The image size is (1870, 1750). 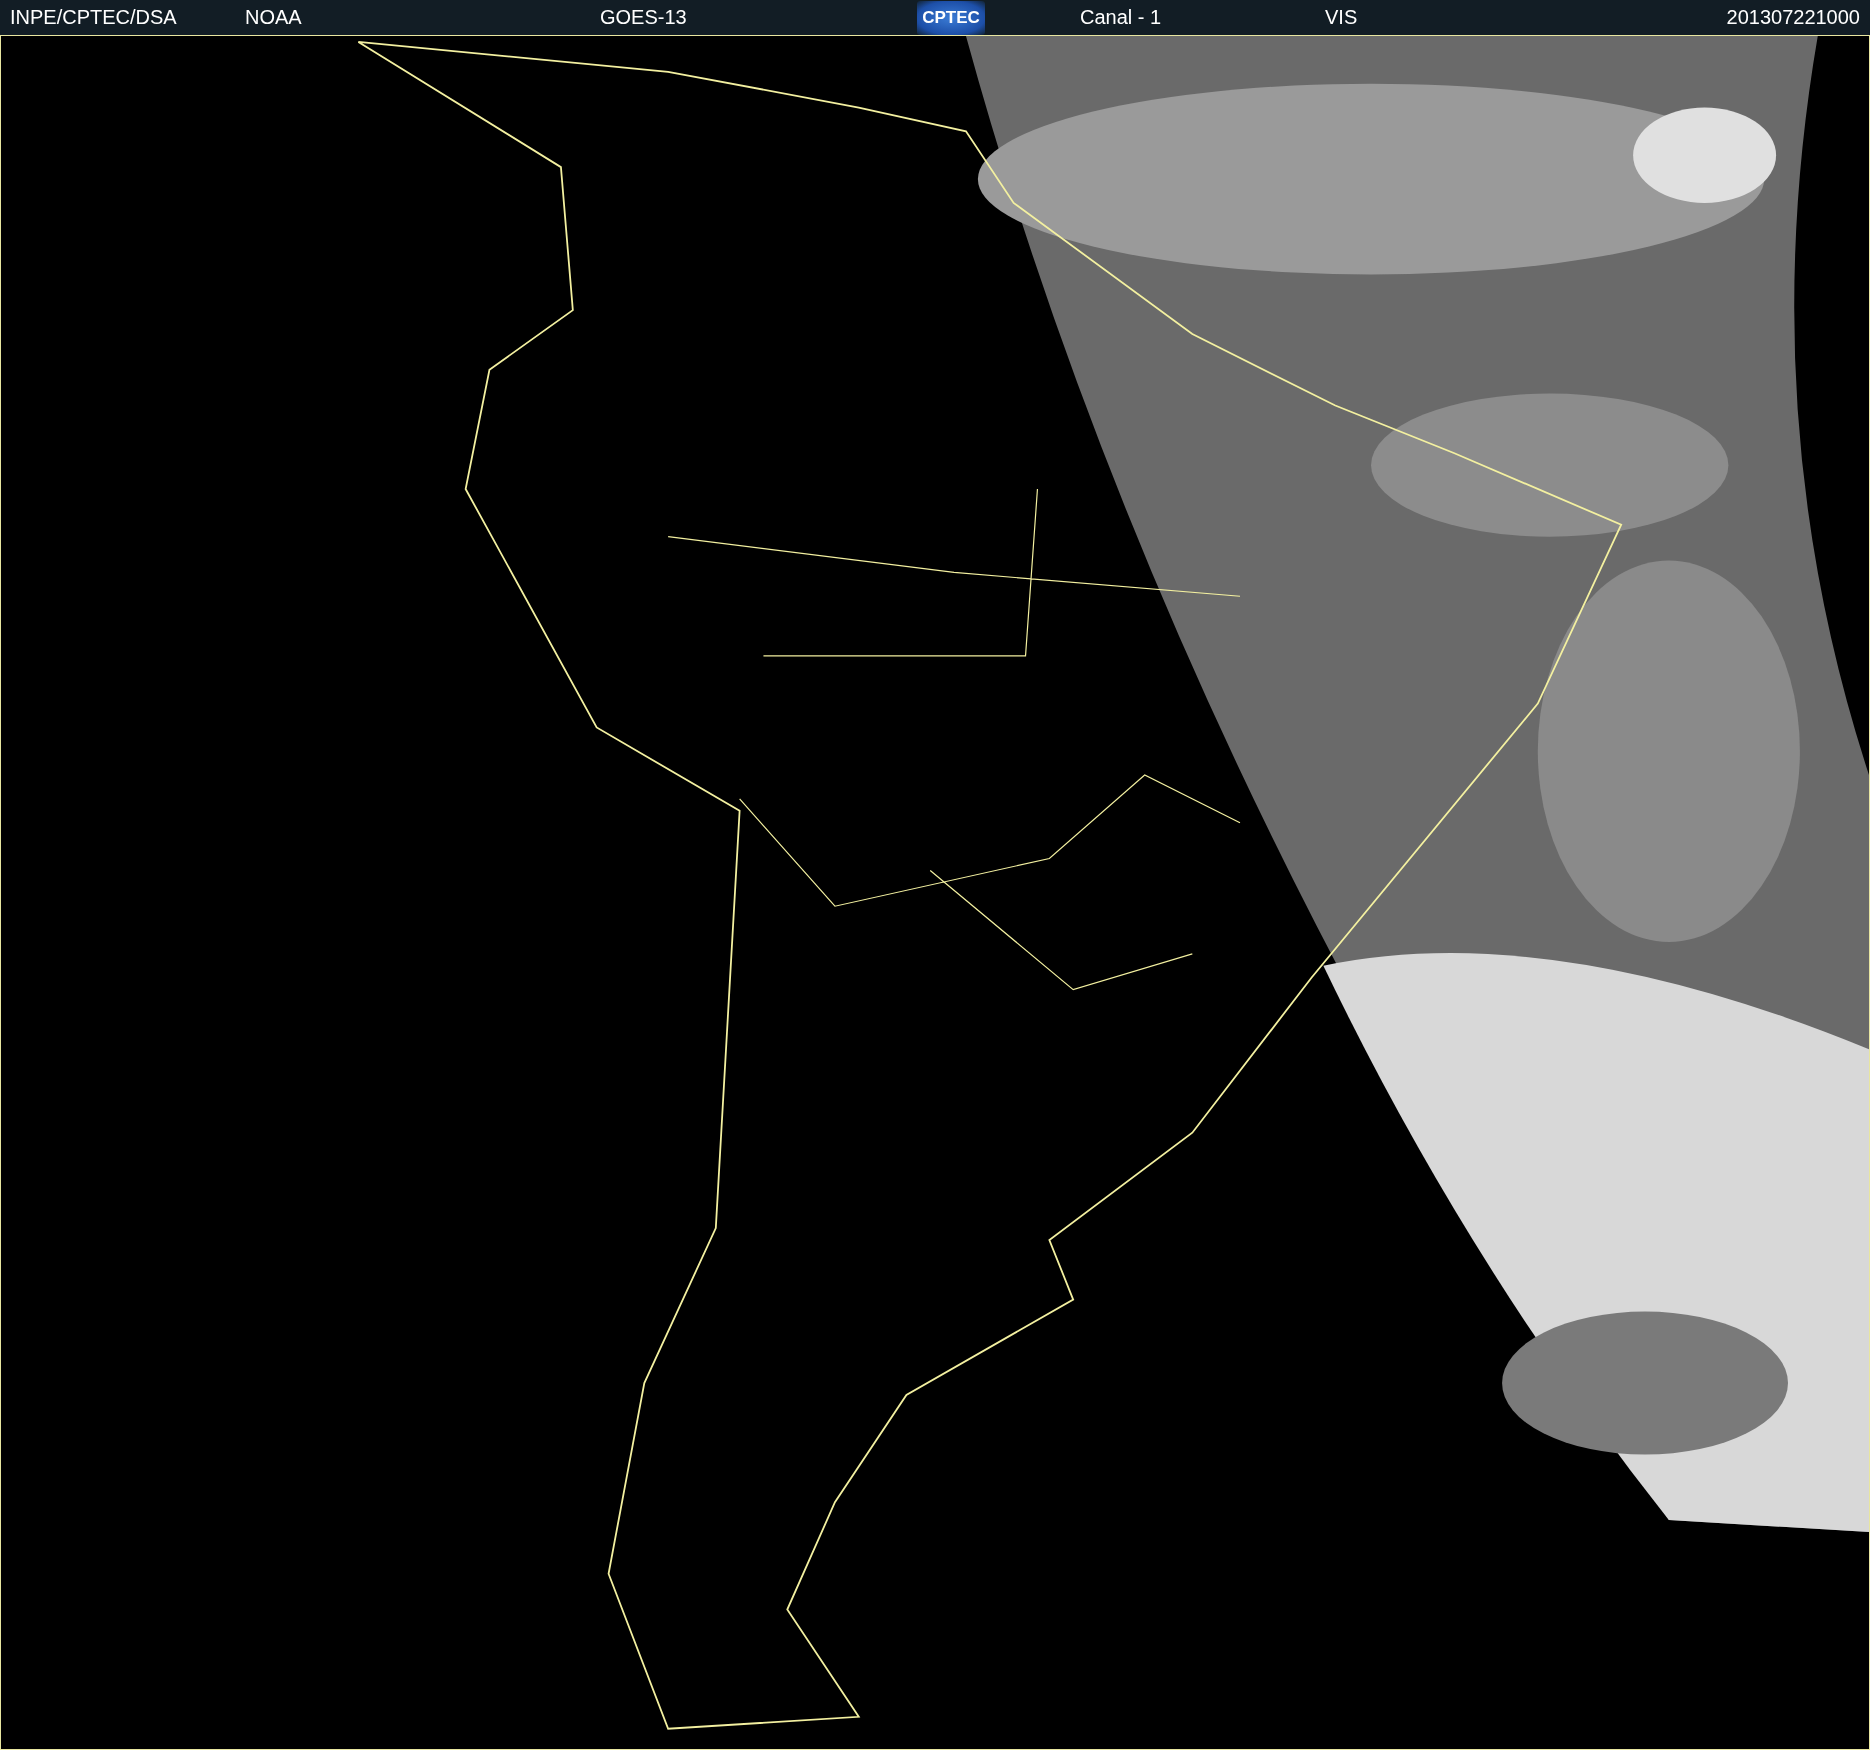 What do you see at coordinates (274, 17) in the screenshot?
I see `agency-label: NOAA` at bounding box center [274, 17].